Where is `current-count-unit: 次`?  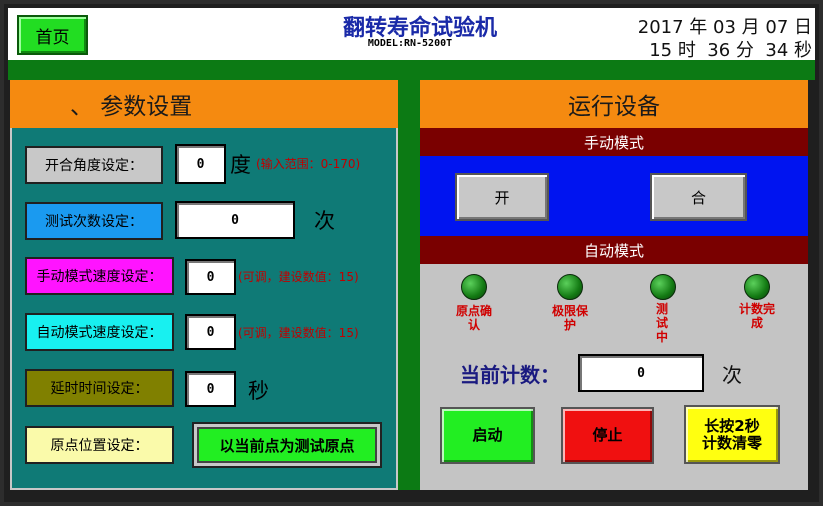
current-count-unit: 次 is located at coordinates (732, 375).